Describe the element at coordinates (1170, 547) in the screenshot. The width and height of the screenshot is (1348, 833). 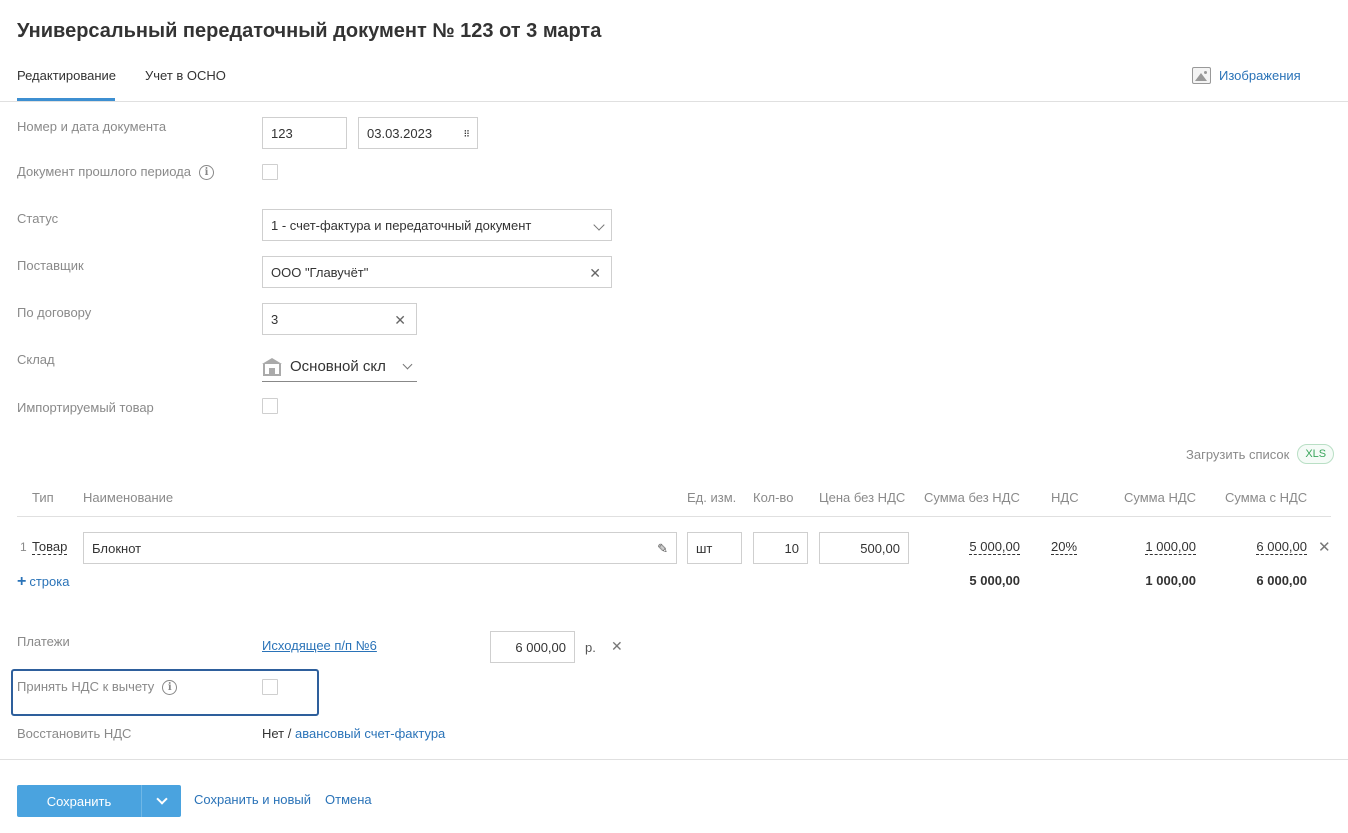
I see `row-vat-sum-value: 1 000,00` at that location.